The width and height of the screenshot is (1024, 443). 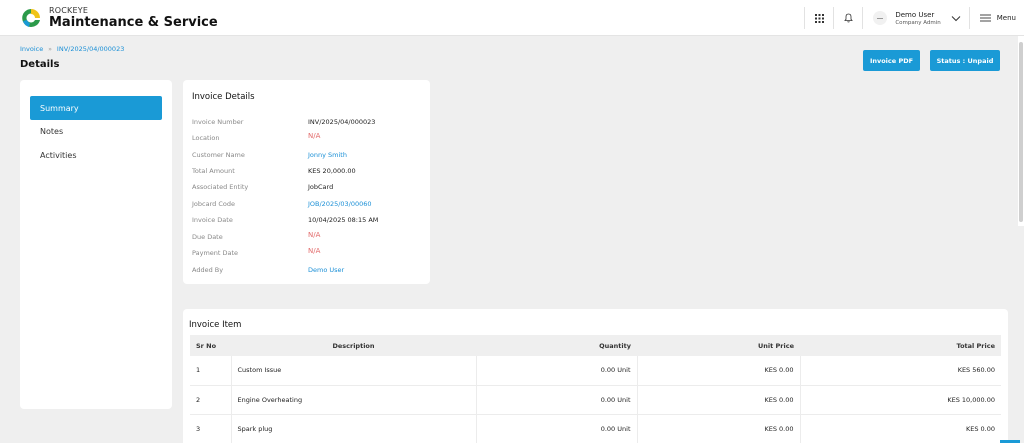 What do you see at coordinates (31, 18) in the screenshot?
I see `rockeye-logo-icon` at bounding box center [31, 18].